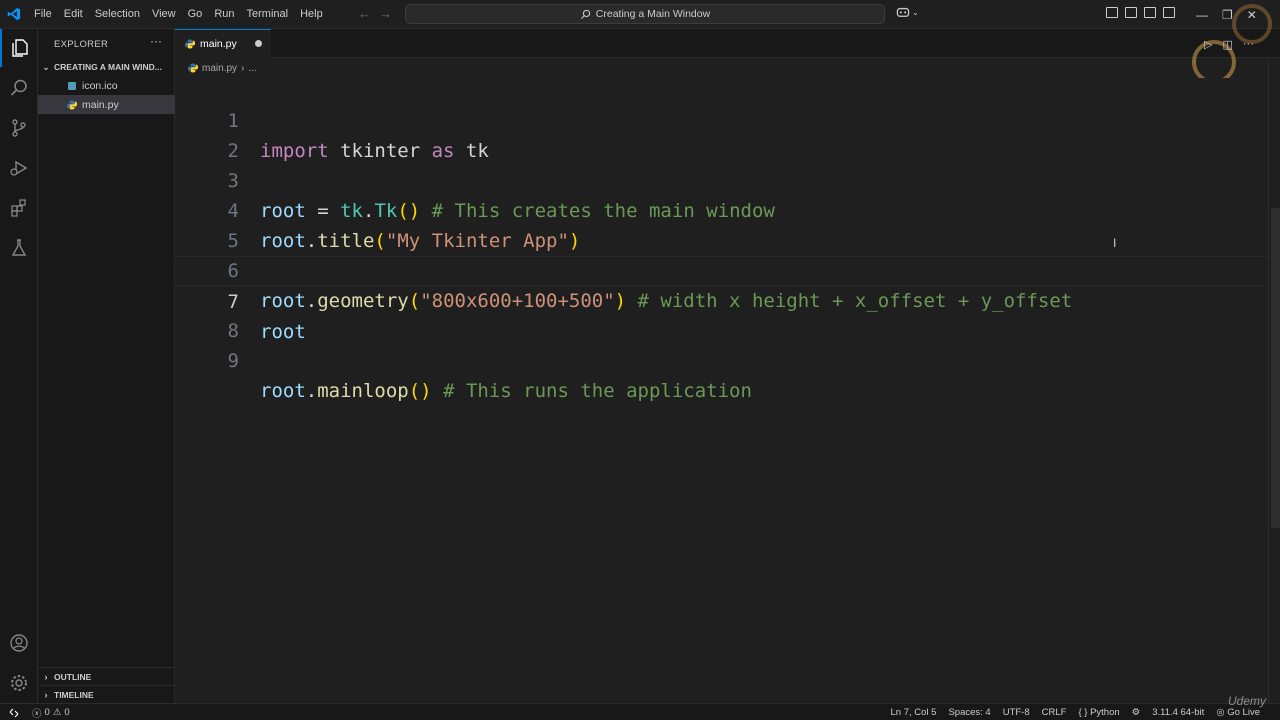  I want to click on code-line-current: 7 root, so click(721, 299).